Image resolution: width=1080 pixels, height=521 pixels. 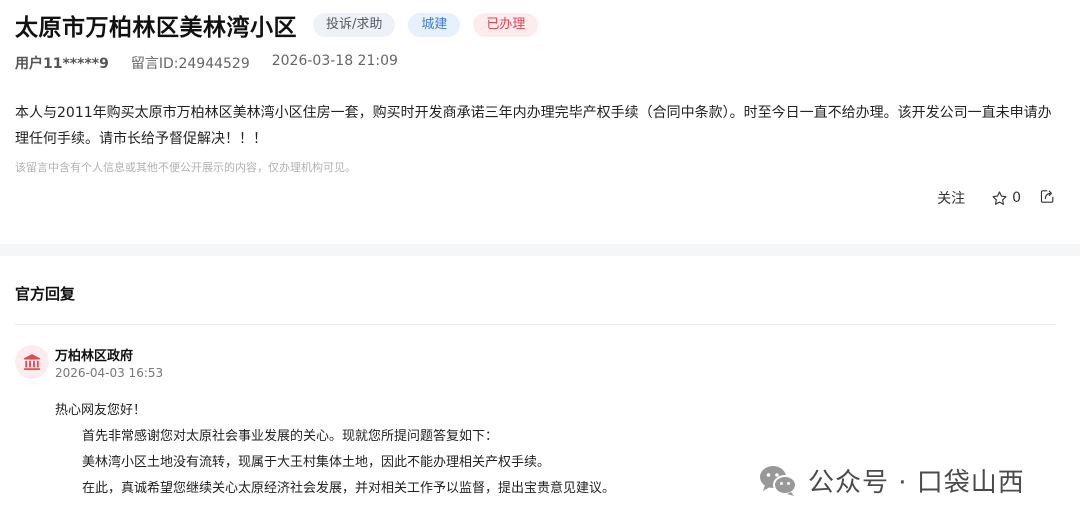 I want to click on wechat-icon, so click(x=778, y=480).